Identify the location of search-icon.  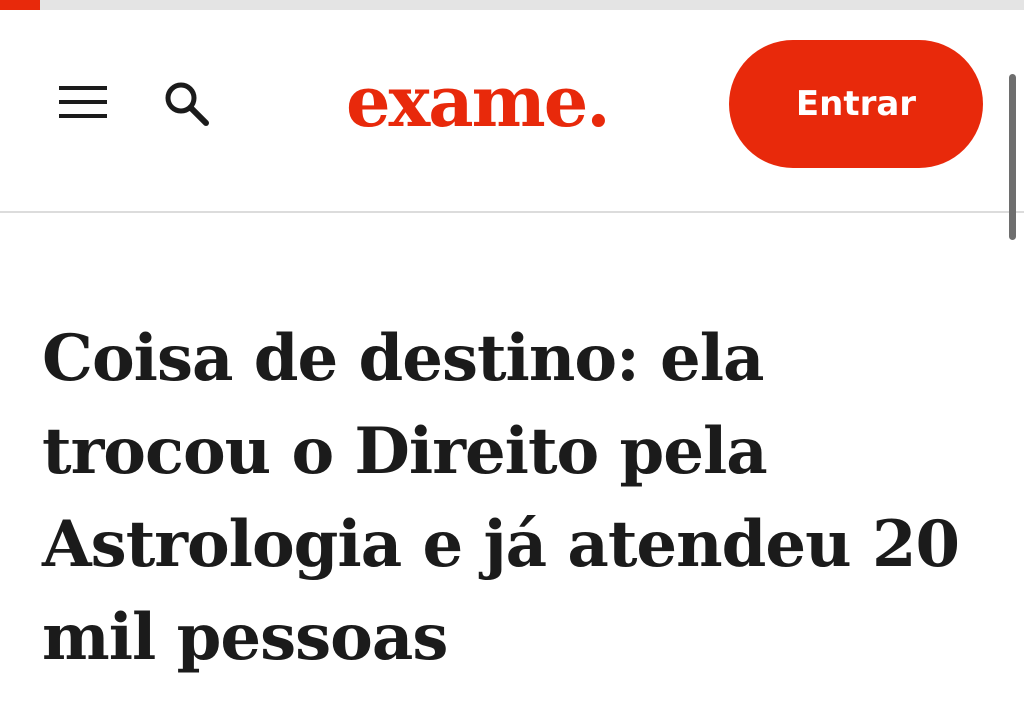
(187, 104).